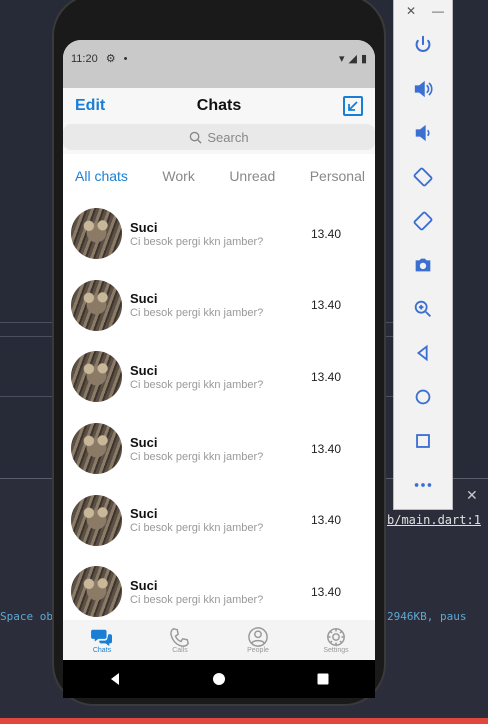 The height and width of the screenshot is (724, 488). Describe the element at coordinates (196, 137) in the screenshot. I see `search-icon` at that location.